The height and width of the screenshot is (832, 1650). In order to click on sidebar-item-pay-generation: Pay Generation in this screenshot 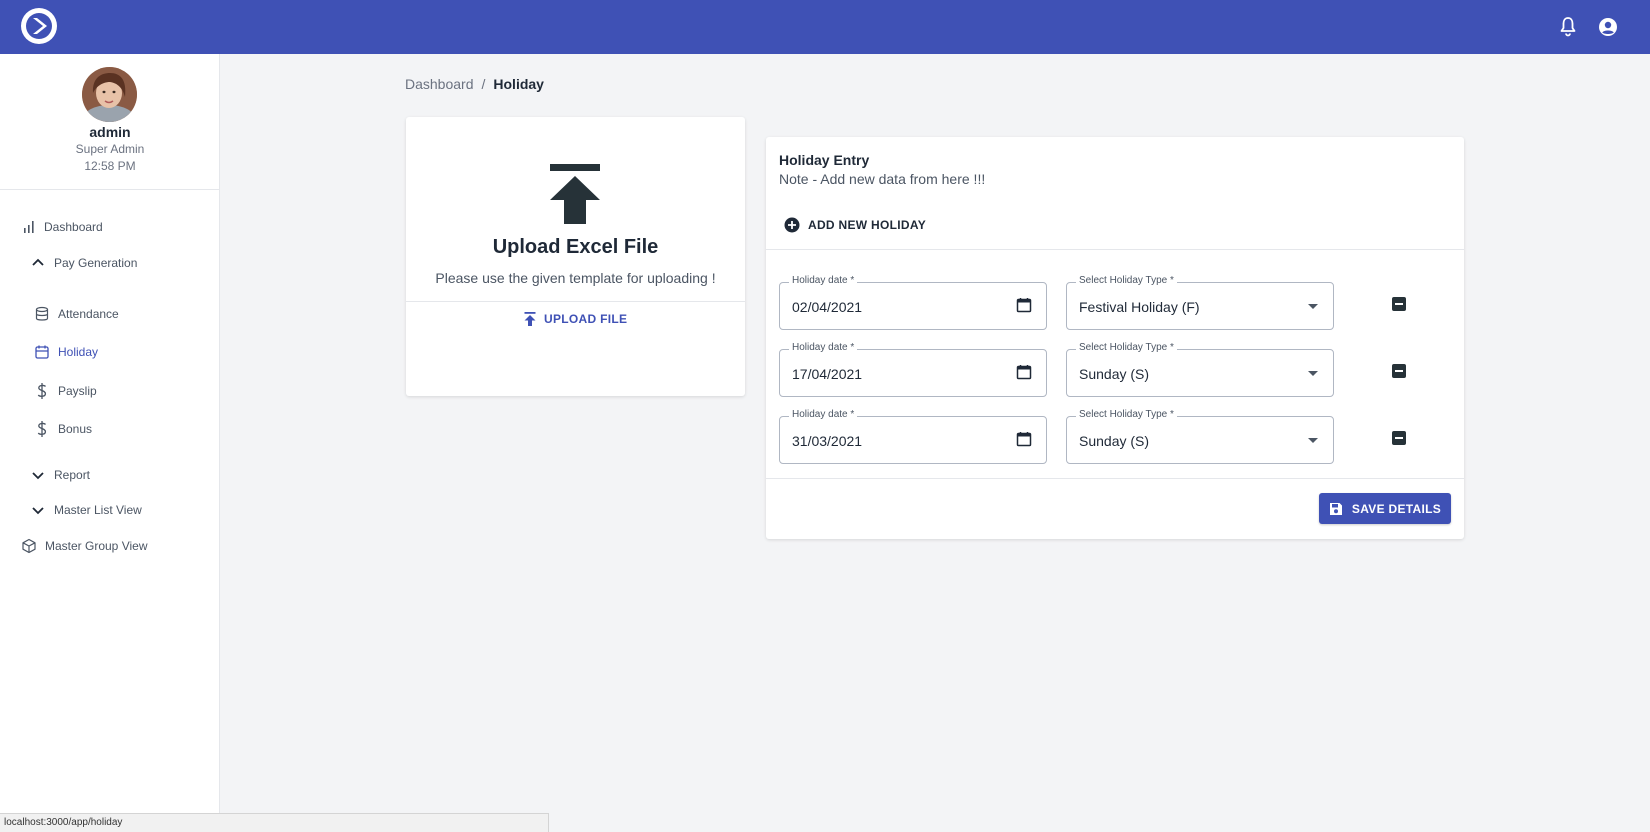, I will do `click(83, 263)`.